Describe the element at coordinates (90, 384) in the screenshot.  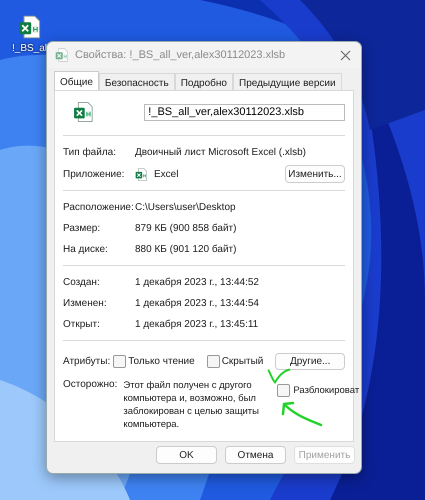
I see `field-label: Осторожно:` at that location.